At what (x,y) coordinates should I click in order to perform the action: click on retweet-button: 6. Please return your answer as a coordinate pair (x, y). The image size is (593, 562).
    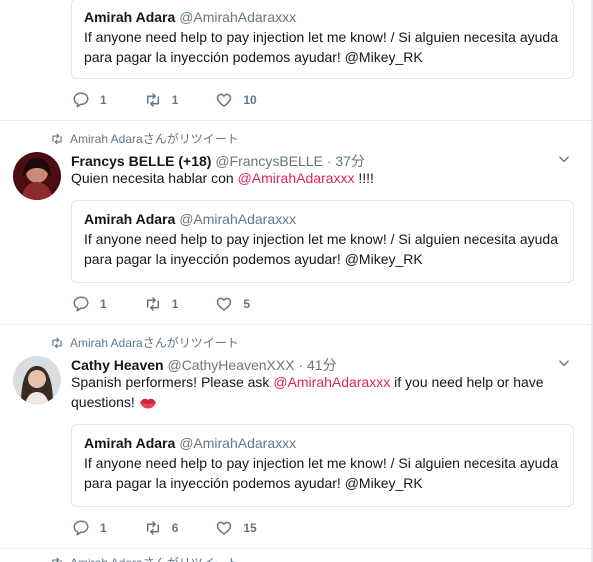
    Looking at the image, I should click on (161, 528).